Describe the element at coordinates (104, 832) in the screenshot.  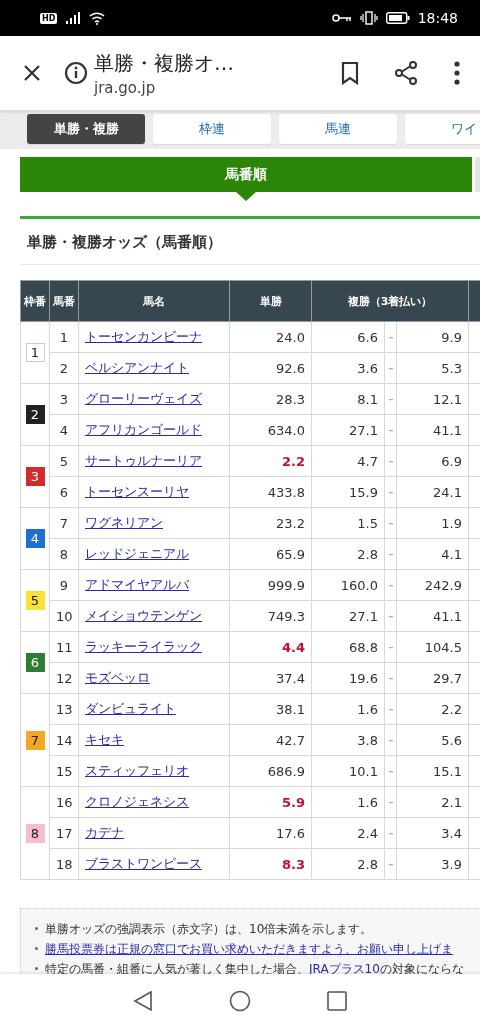
I see `horse-name-link: カデナ` at that location.